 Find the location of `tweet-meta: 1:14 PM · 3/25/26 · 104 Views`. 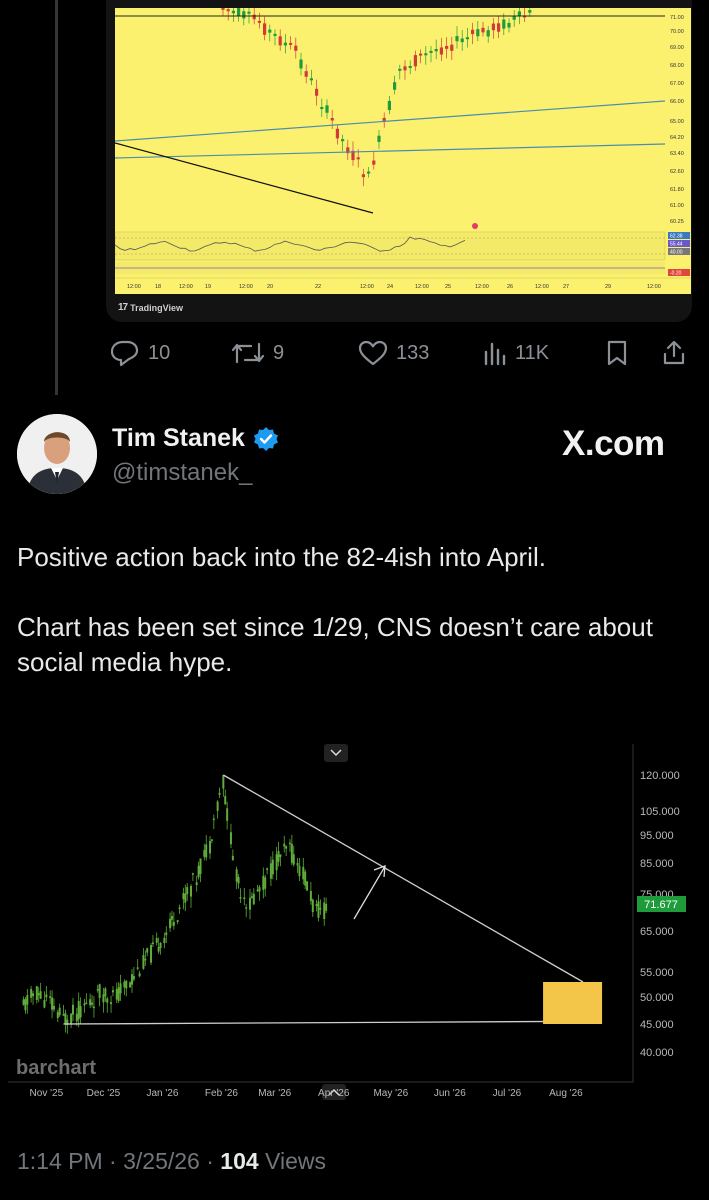

tweet-meta: 1:14 PM · 3/25/26 · 104 Views is located at coordinates (171, 1161).